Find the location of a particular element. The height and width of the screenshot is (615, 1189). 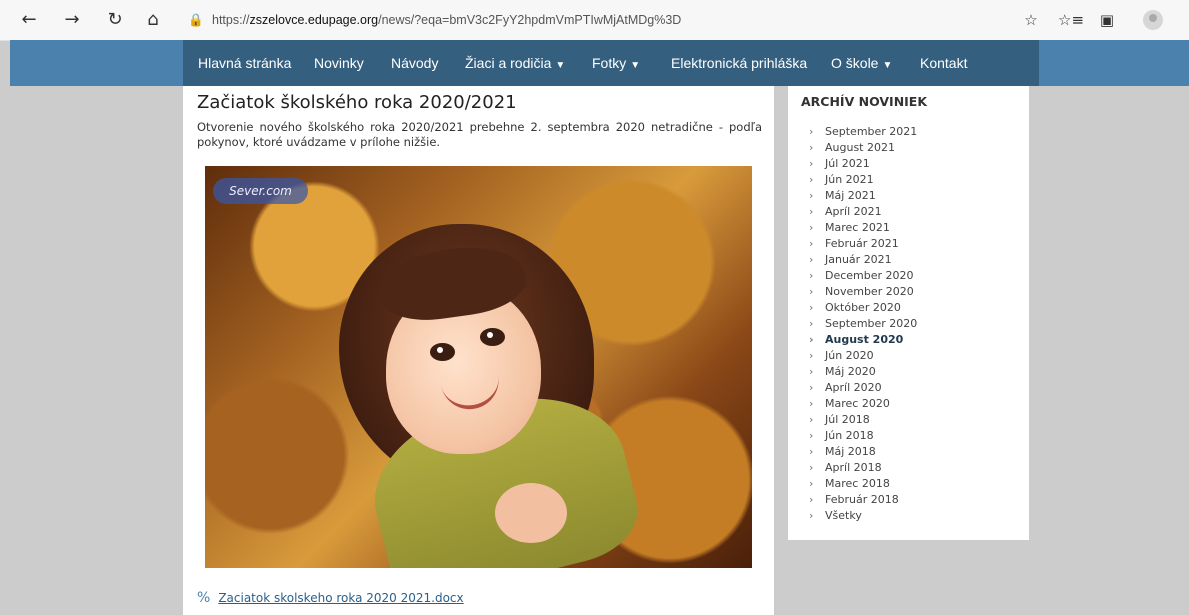

archive-item-active: August 2020 is located at coordinates (863, 340).